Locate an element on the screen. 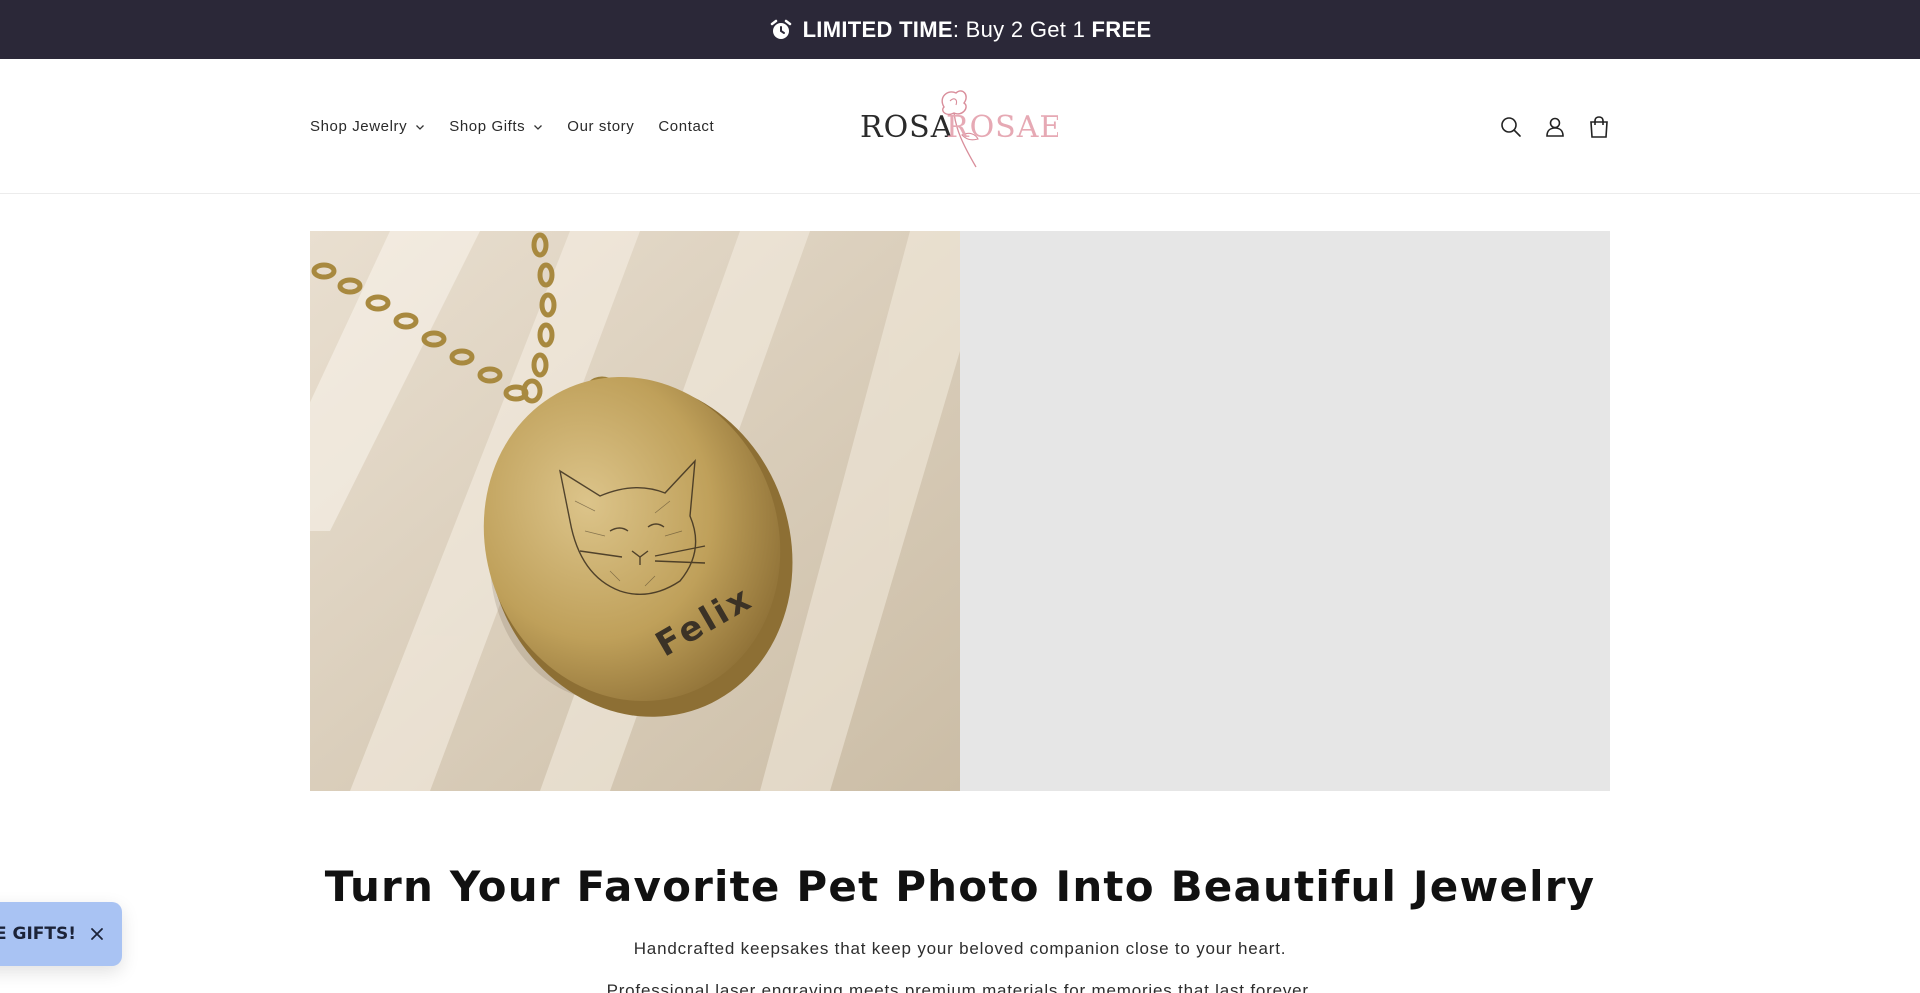 This screenshot has height=993, width=1920. announcement-text: LIMITED TIME: Buy 2 Get 1 FREE is located at coordinates (977, 29).